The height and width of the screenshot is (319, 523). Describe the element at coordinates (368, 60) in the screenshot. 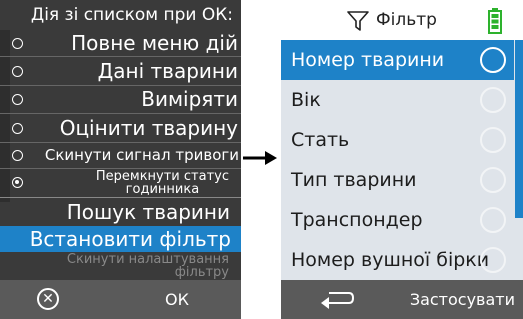

I see `filter-item-label: Номер тварини` at that location.